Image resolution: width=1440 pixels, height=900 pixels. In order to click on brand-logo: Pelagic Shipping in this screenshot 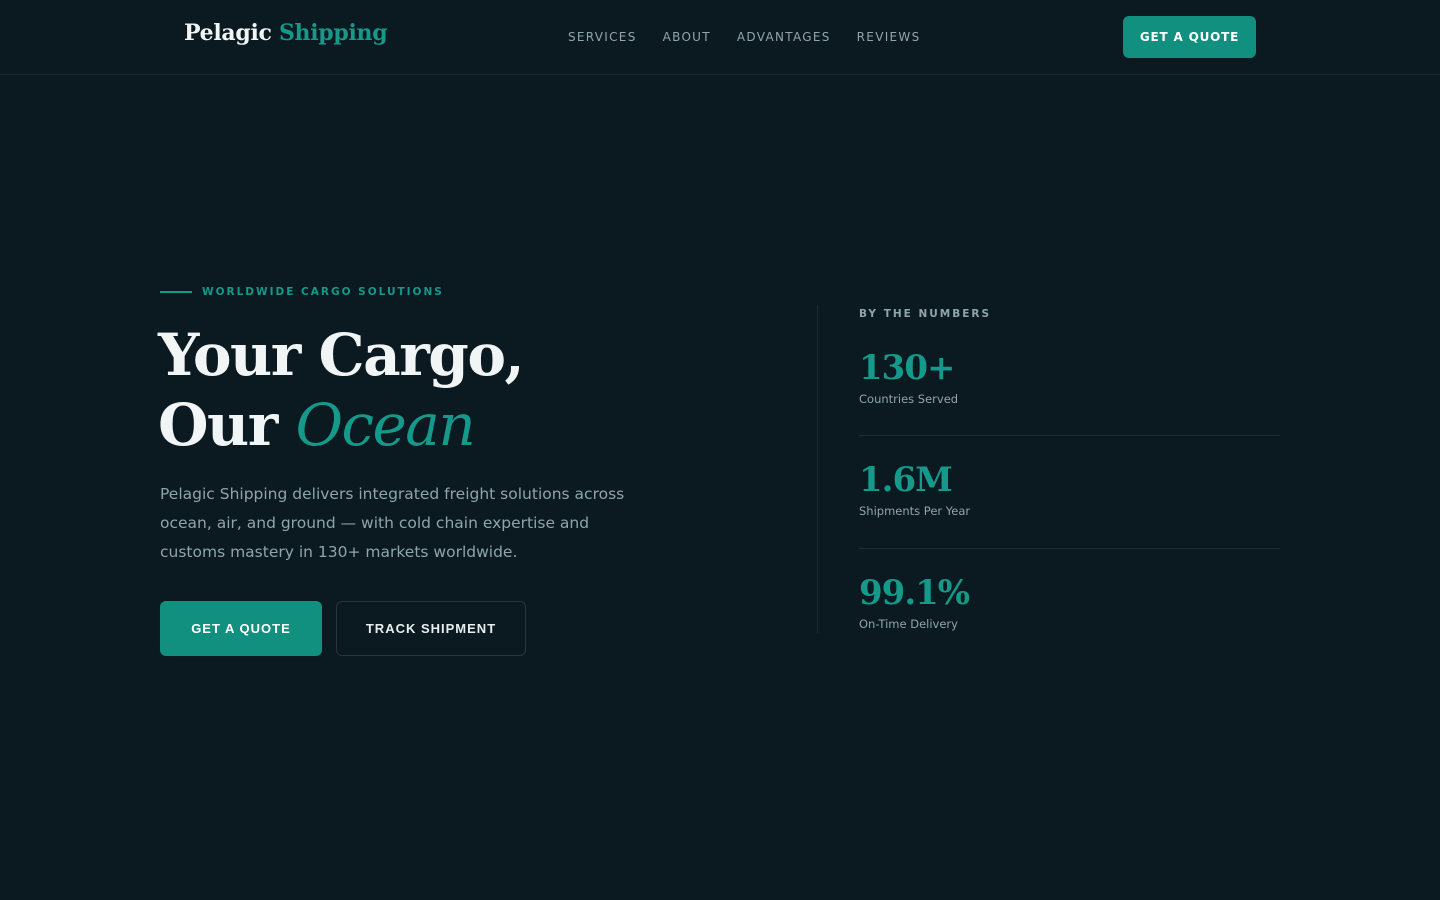, I will do `click(286, 33)`.